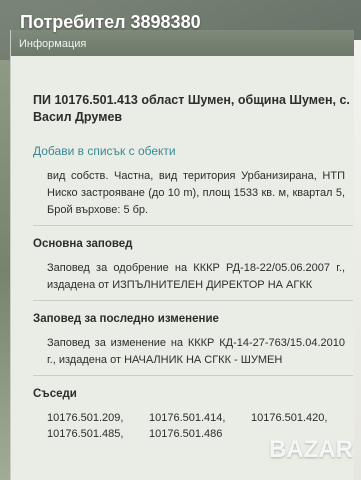 The image size is (361, 480). What do you see at coordinates (83, 244) in the screenshot?
I see `base-order-heading: Основна заповед` at bounding box center [83, 244].